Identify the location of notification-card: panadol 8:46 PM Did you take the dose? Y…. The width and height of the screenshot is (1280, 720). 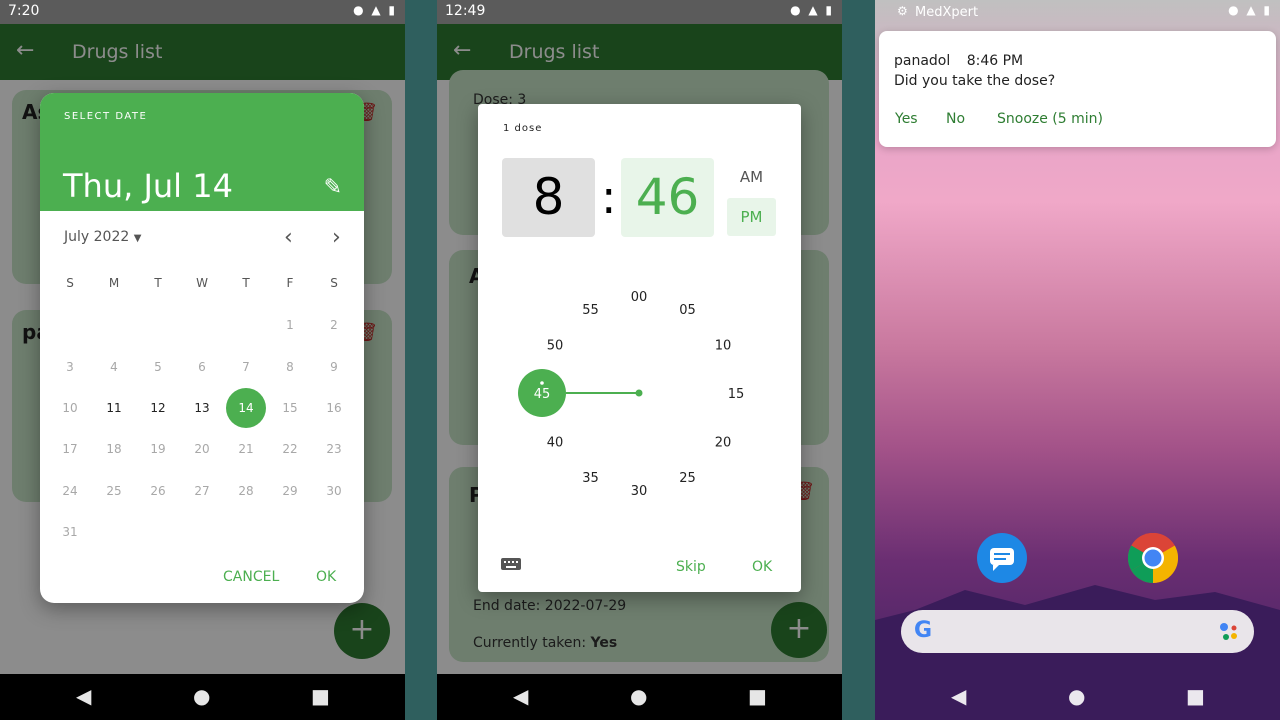
(1077, 89).